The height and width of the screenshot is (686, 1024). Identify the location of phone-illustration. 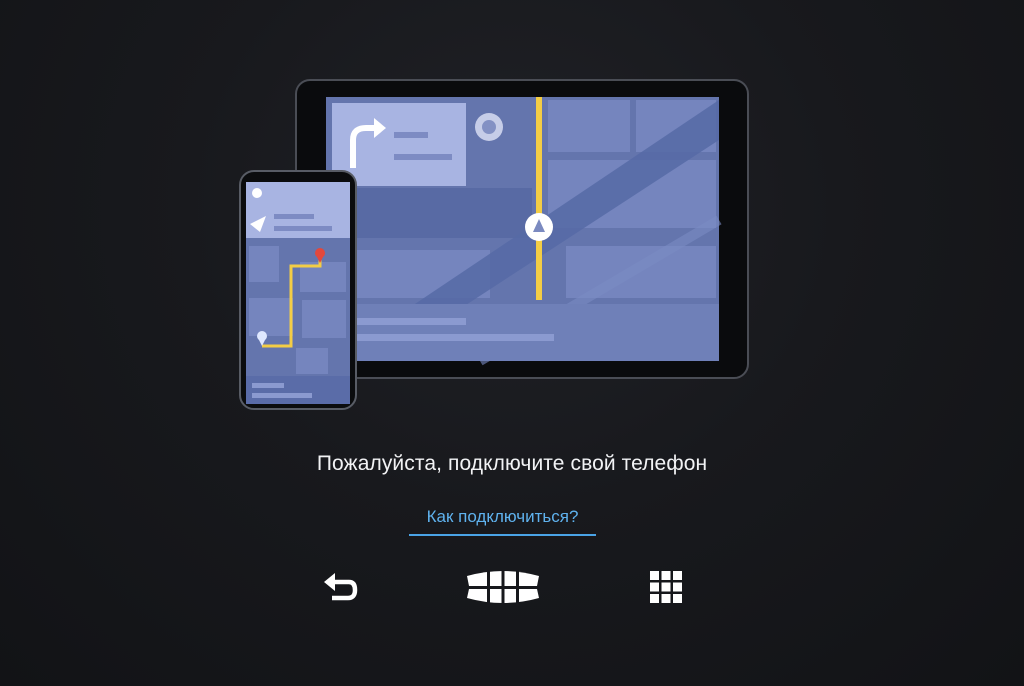
(298, 290).